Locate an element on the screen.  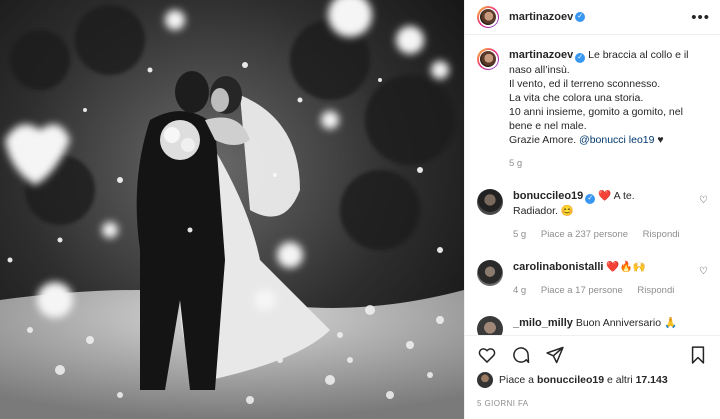
share-icon is located at coordinates (555, 355).